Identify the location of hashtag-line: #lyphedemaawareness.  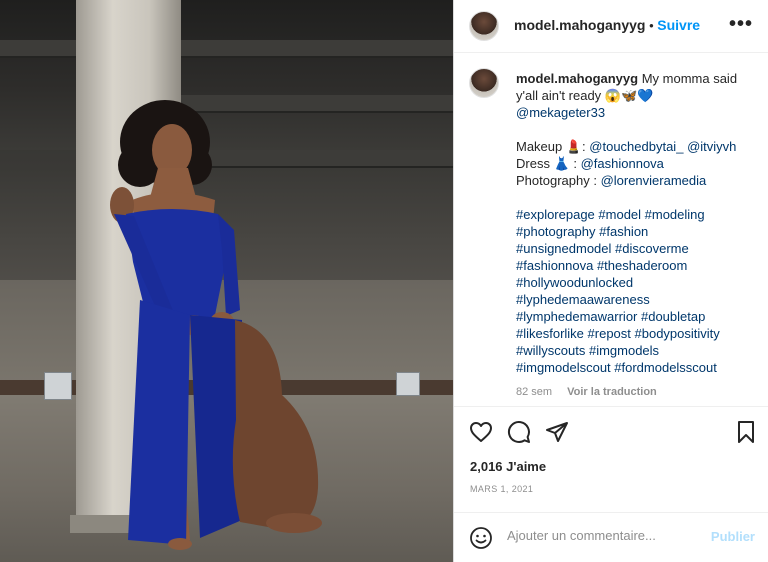
(638, 299).